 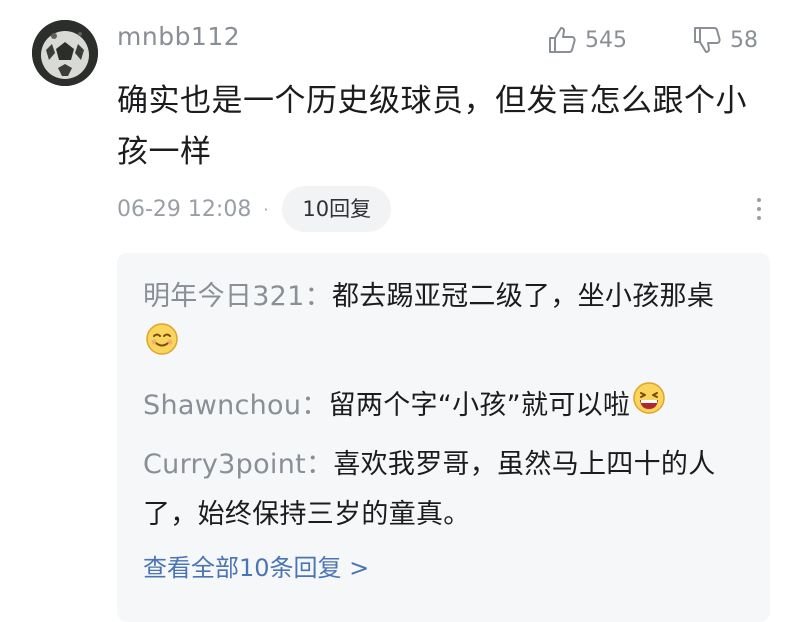 What do you see at coordinates (649, 406) in the screenshot?
I see `grinning-face-emoji` at bounding box center [649, 406].